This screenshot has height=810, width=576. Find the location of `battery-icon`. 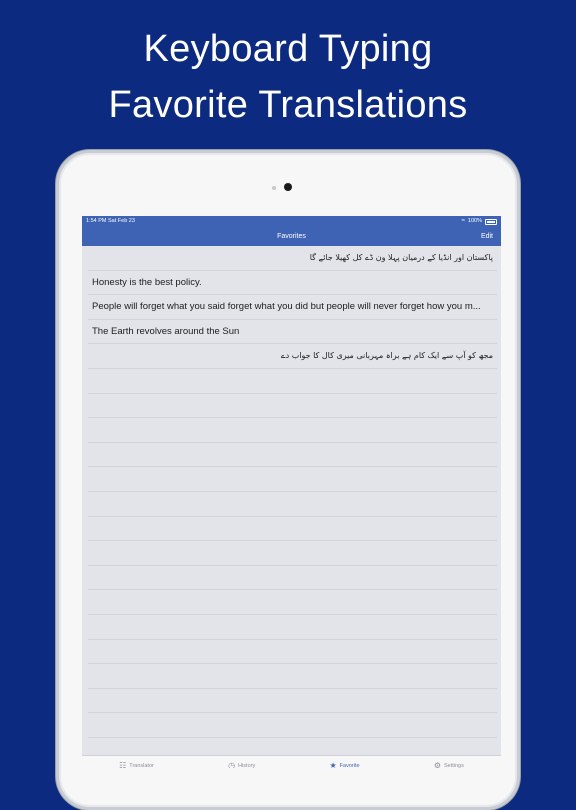

battery-icon is located at coordinates (491, 221).